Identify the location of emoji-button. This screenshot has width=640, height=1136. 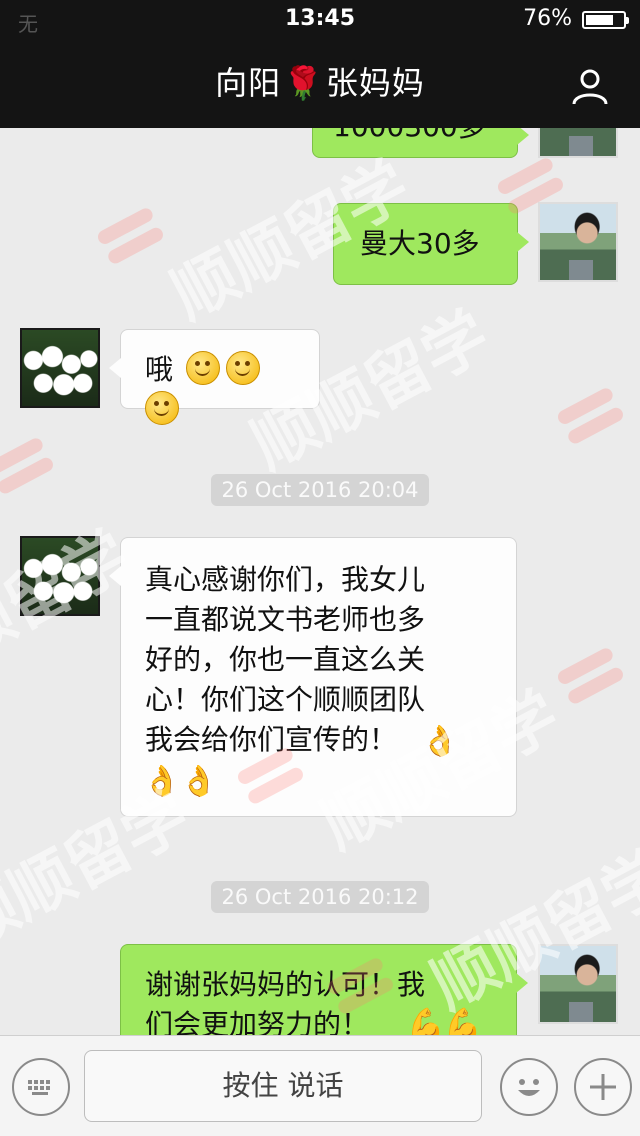
(529, 1087).